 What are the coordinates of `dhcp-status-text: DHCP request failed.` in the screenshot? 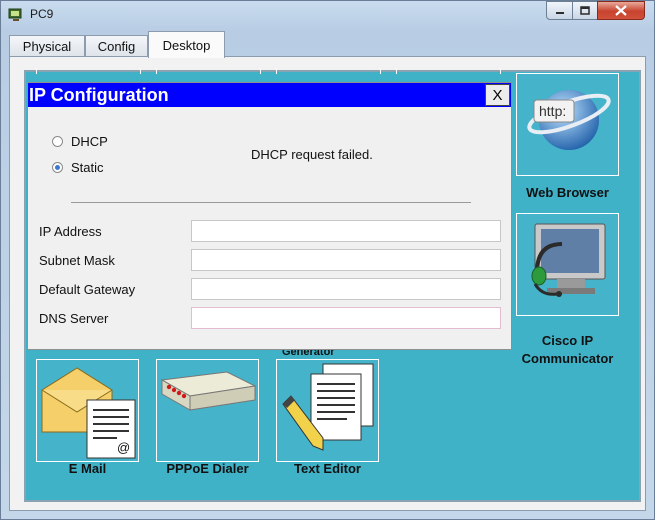 It's located at (312, 154).